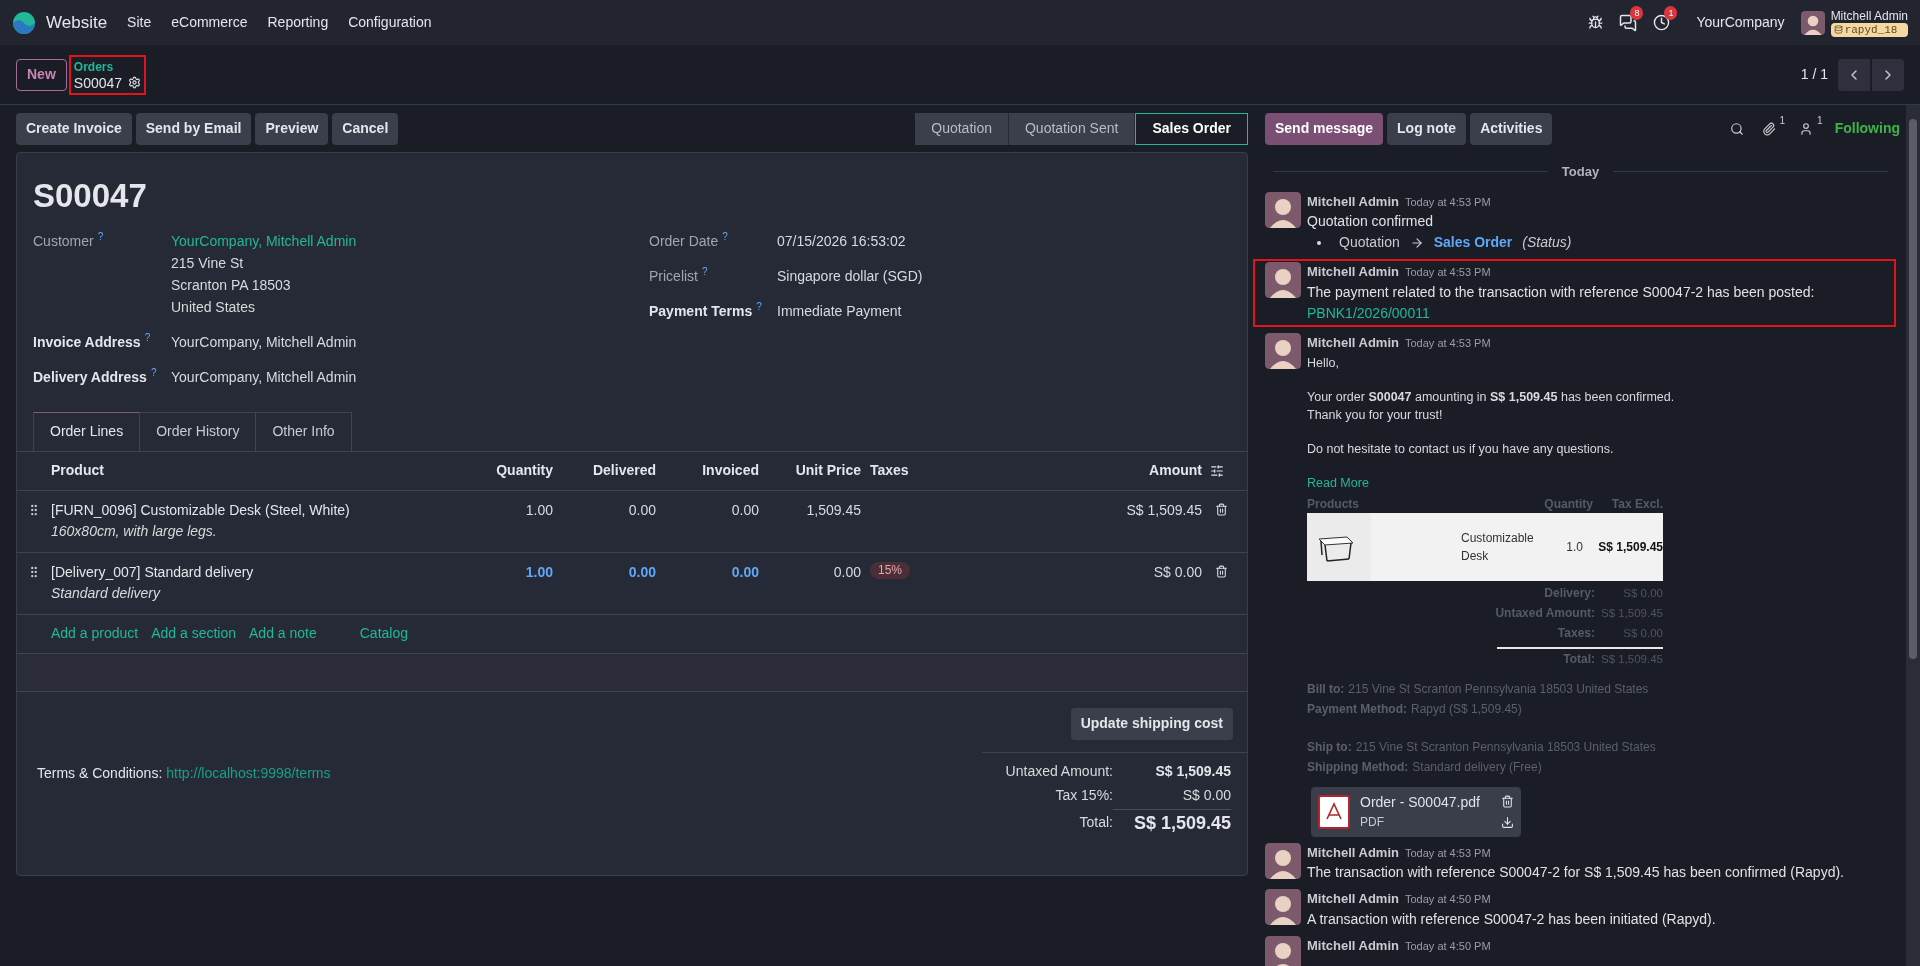 This screenshot has height=966, width=1920. What do you see at coordinates (1671, 13) in the screenshot?
I see `count-badge: 1` at bounding box center [1671, 13].